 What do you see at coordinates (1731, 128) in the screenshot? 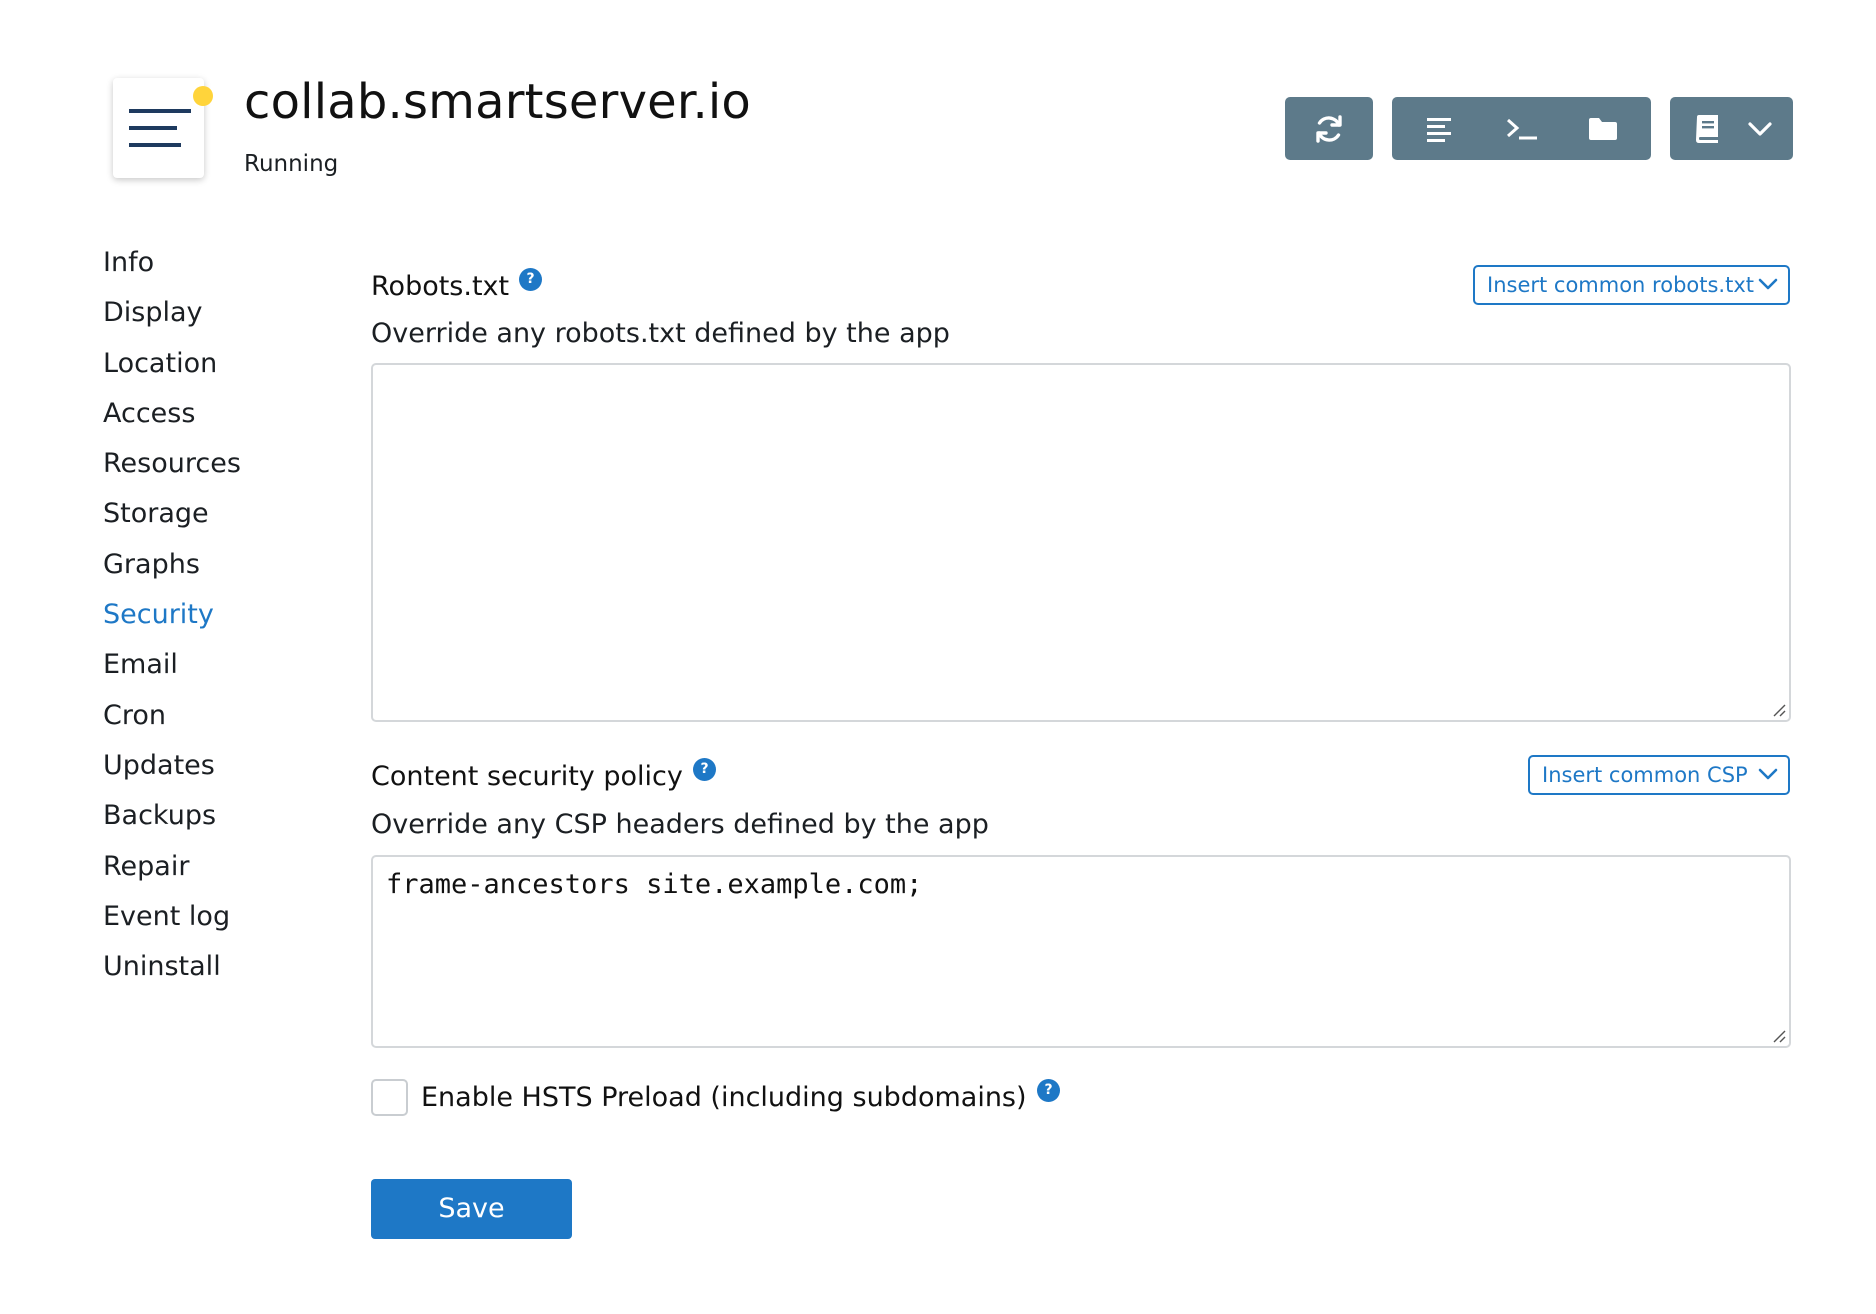
I see `docs-dropdown-button` at bounding box center [1731, 128].